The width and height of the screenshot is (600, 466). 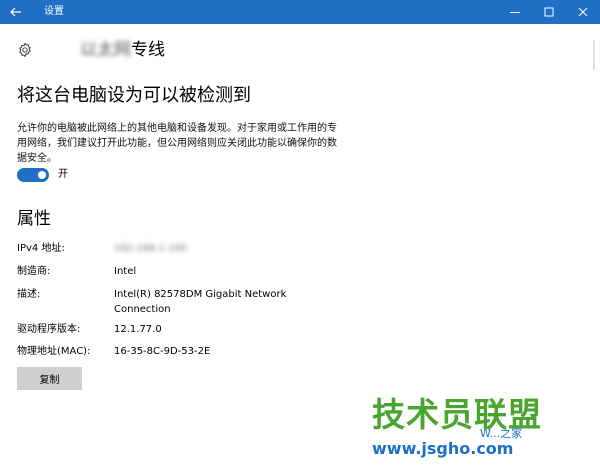 What do you see at coordinates (151, 248) in the screenshot?
I see `property-value-ipv4: 192.168.1.100` at bounding box center [151, 248].